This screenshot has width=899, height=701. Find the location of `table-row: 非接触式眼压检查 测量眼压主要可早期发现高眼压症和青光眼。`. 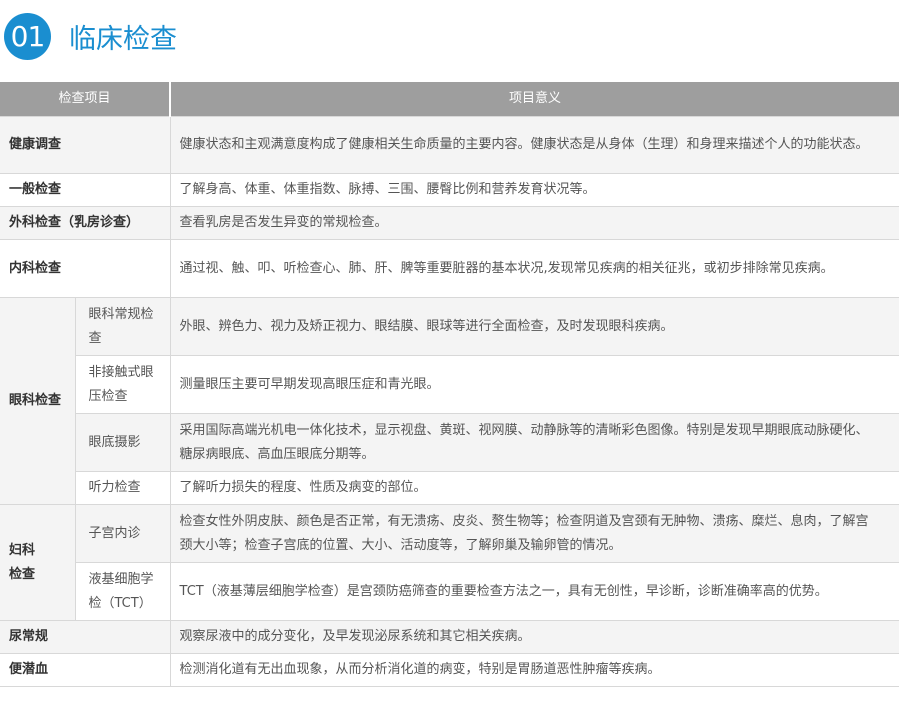

table-row: 非接触式眼压检查 测量眼压主要可早期发现高眼压症和青光眼。 is located at coordinates (449, 384).